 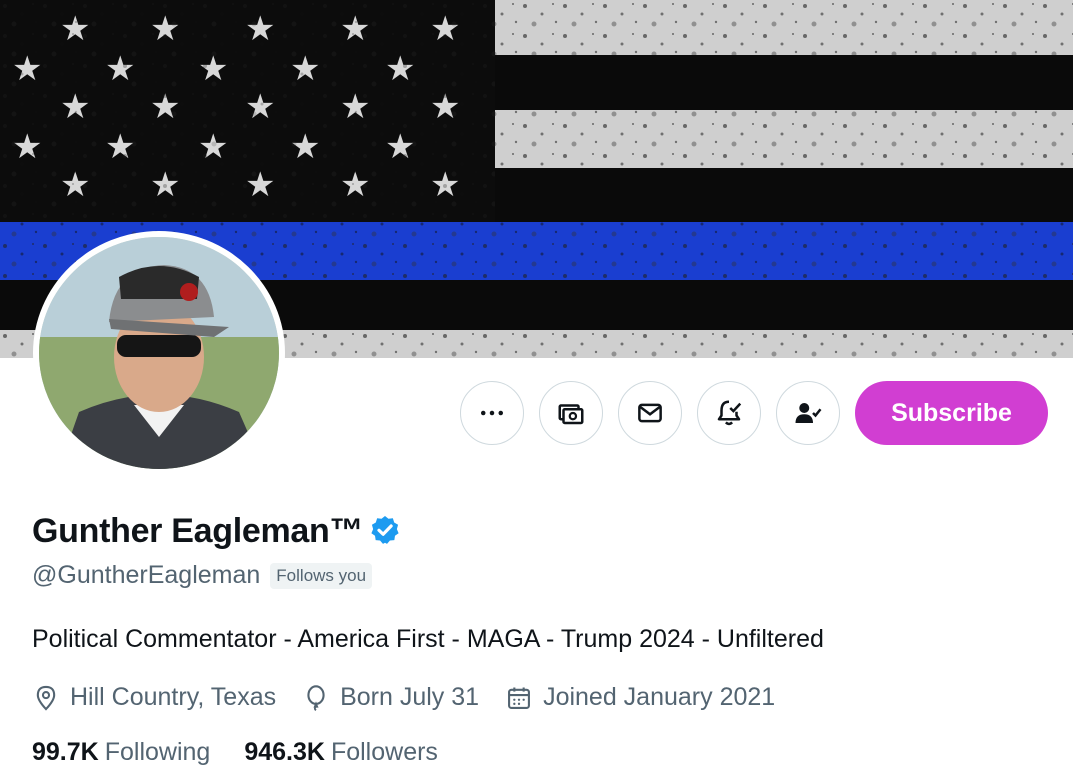 I want to click on money-icon, so click(x=571, y=414).